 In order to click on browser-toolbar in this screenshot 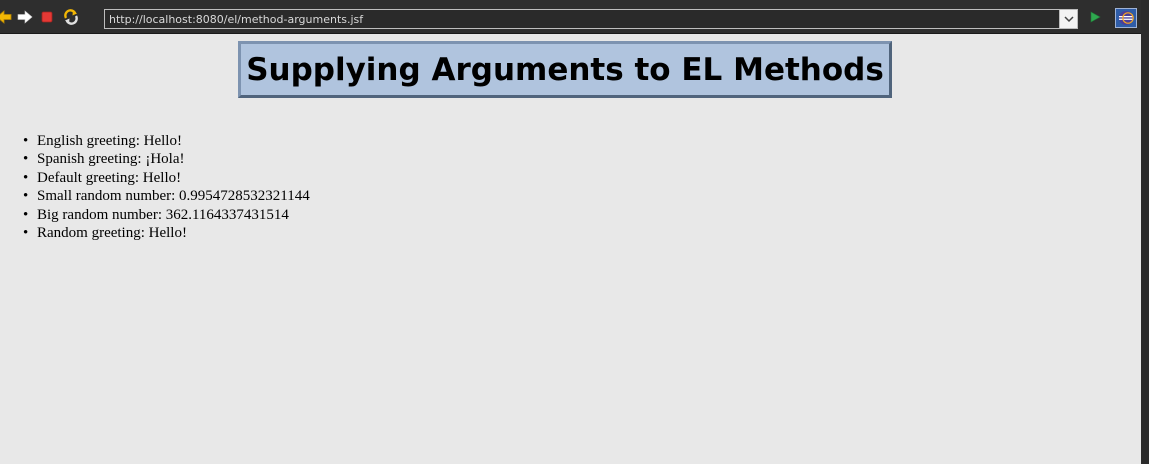, I will do `click(574, 17)`.